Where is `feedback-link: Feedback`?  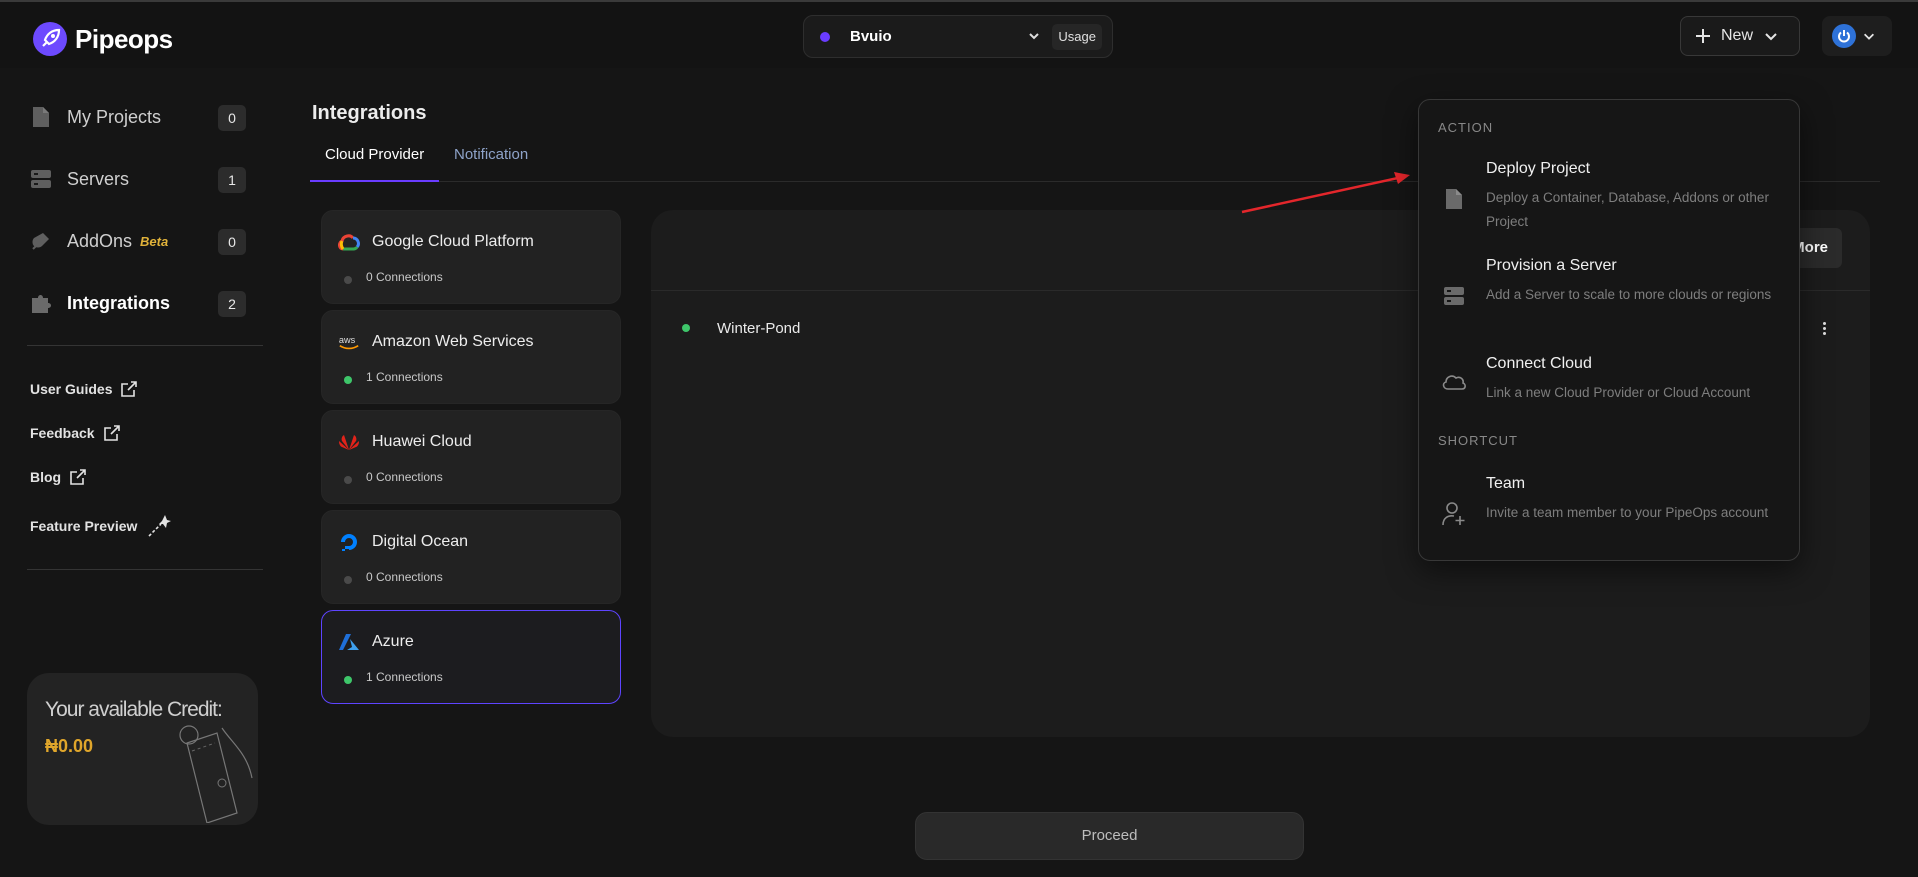
feedback-link: Feedback is located at coordinates (75, 433).